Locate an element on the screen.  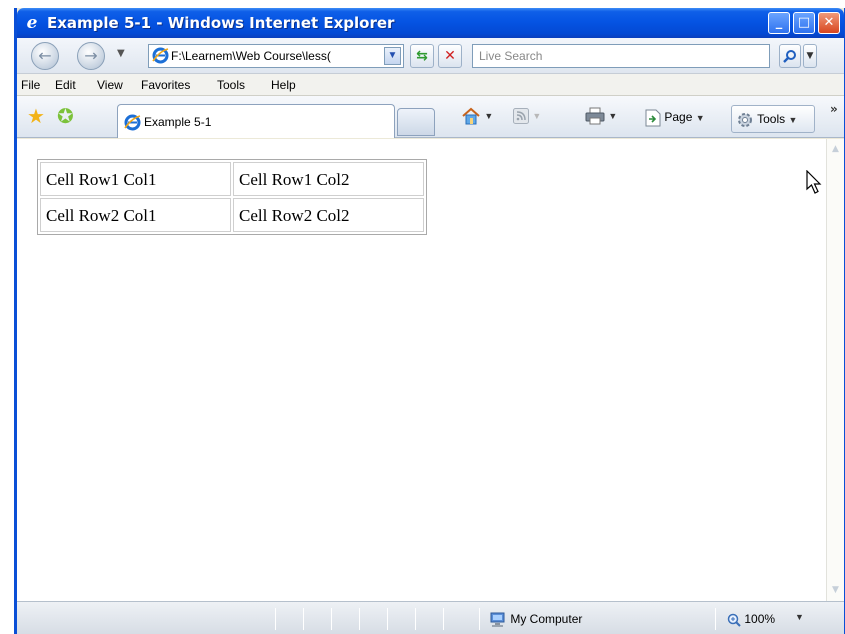
magnifier-icon is located at coordinates (789, 56).